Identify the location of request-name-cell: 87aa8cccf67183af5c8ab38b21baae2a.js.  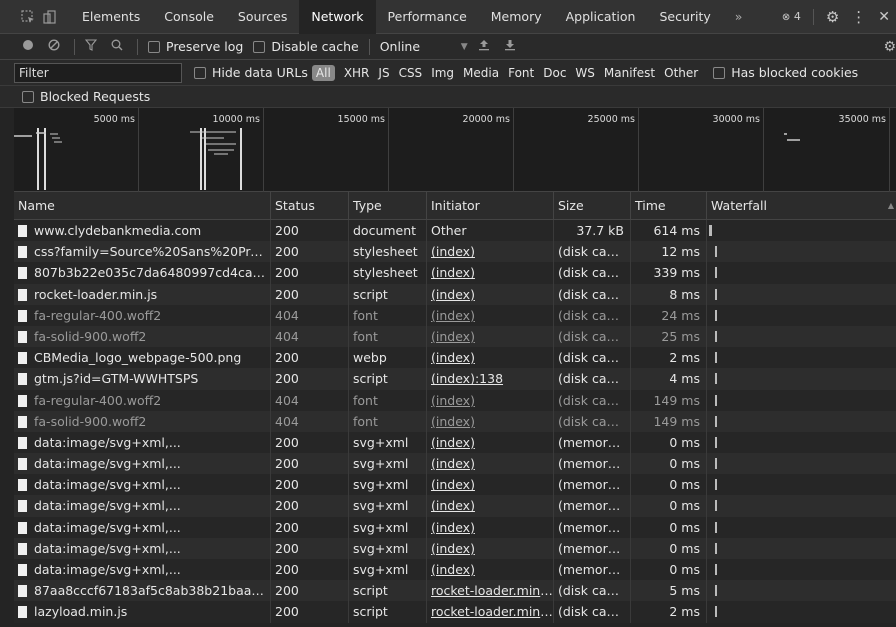
(142, 591).